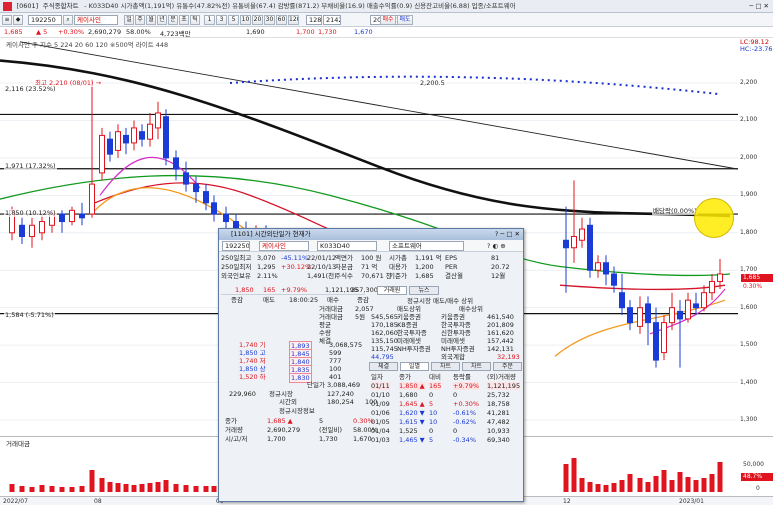 This screenshot has width=773, height=505. I want to click on period-button: 20, so click(257, 20).